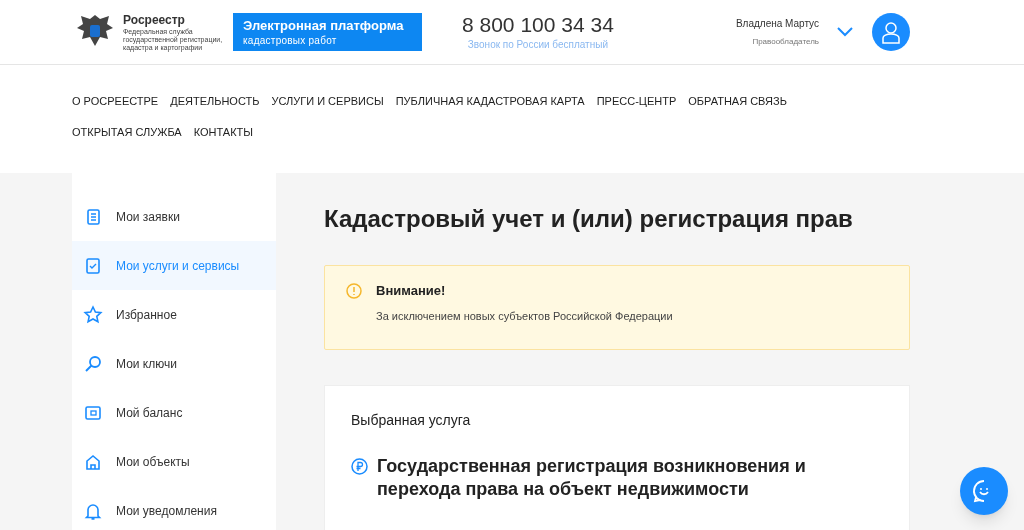 Image resolution: width=1024 pixels, height=530 pixels. Describe the element at coordinates (984, 491) in the screenshot. I see `chat-button` at that location.